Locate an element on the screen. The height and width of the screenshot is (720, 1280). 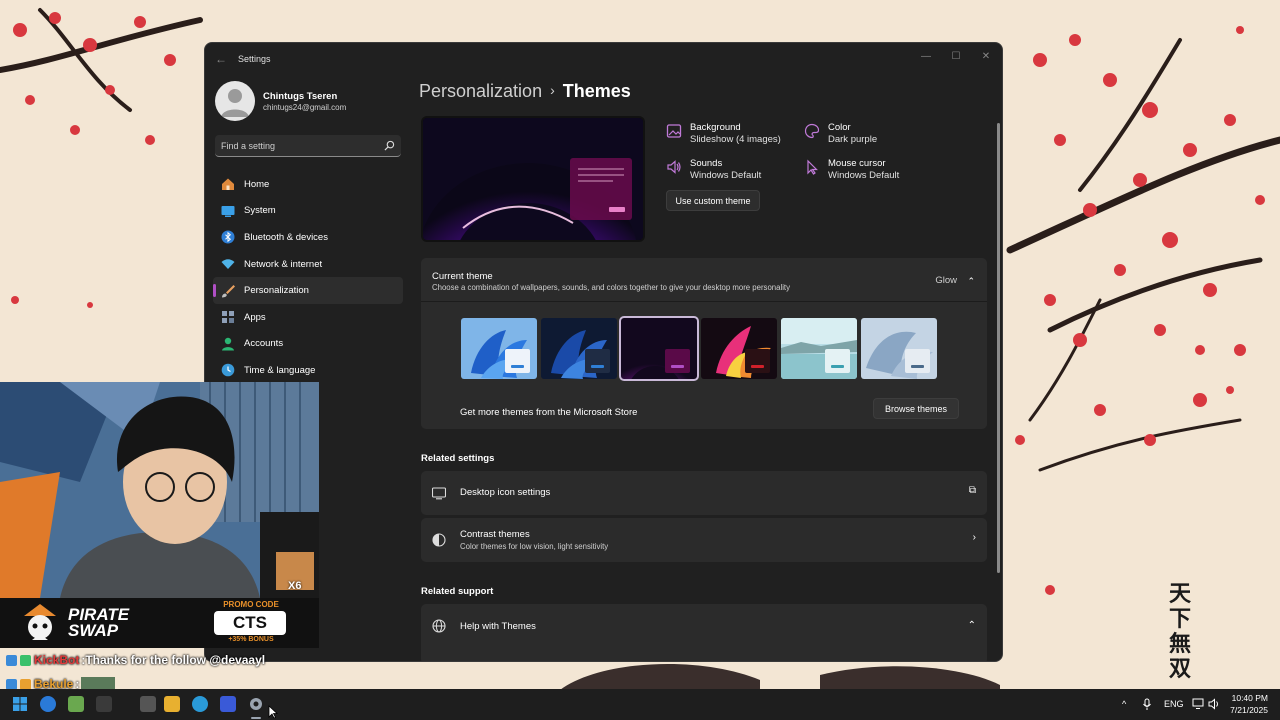
theme-thumb-windows-dark is located at coordinates (579, 348).